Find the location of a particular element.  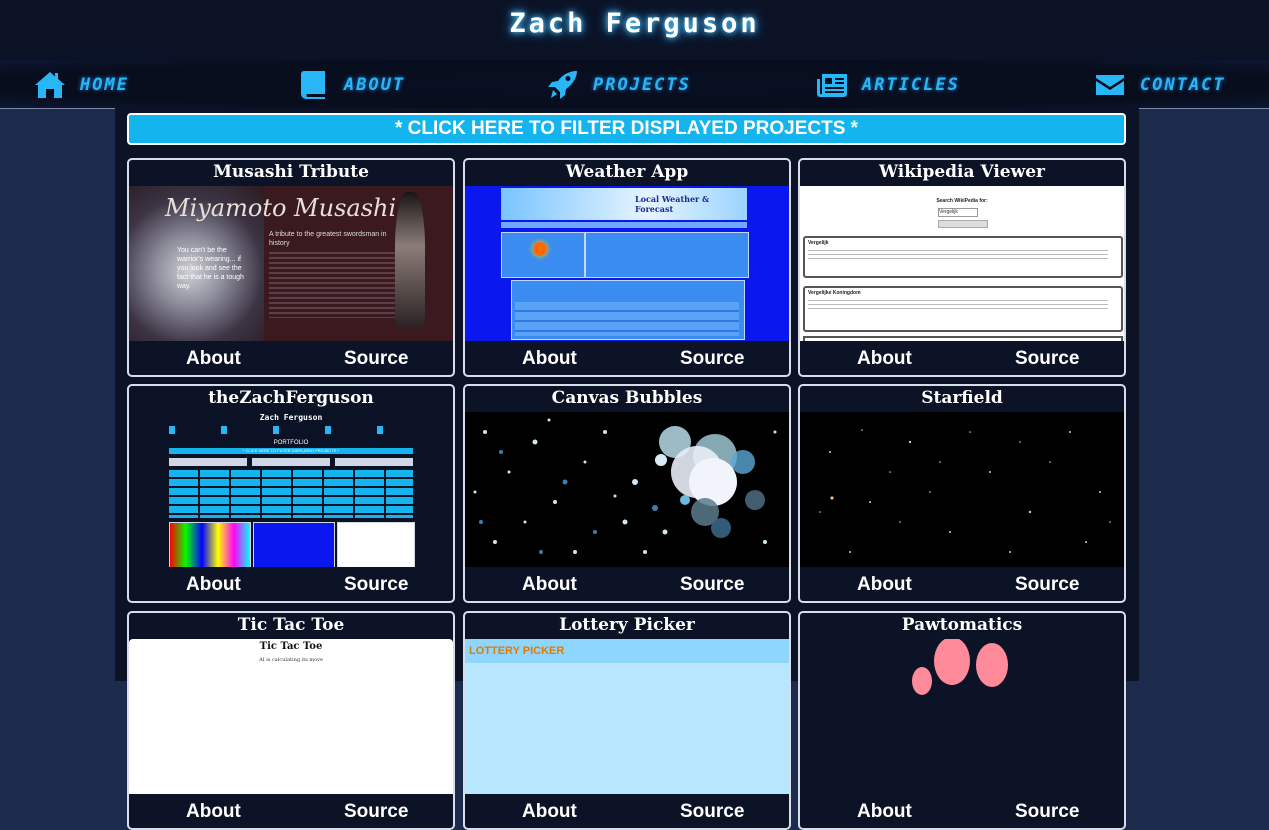

thumb-search-input: Vergelijk is located at coordinates (958, 212).